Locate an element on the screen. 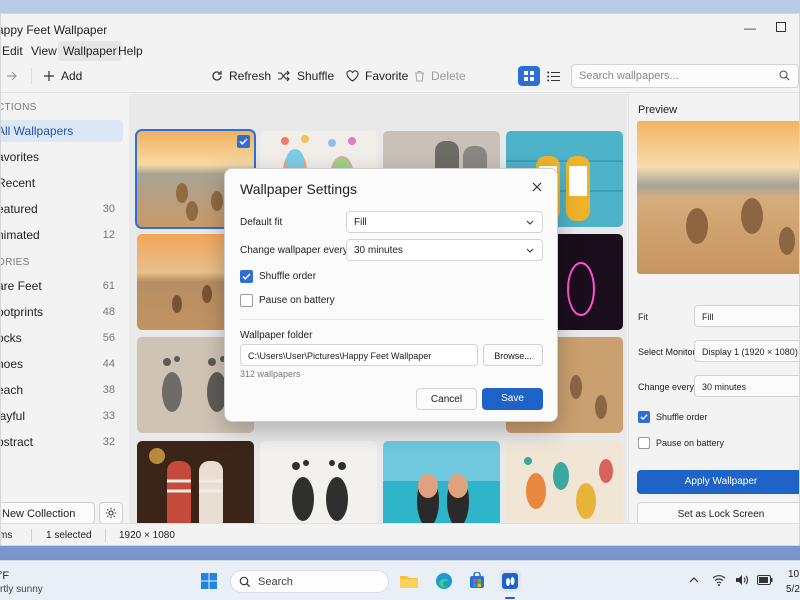 The image size is (800, 600). edge-browser-icon is located at coordinates (444, 581).